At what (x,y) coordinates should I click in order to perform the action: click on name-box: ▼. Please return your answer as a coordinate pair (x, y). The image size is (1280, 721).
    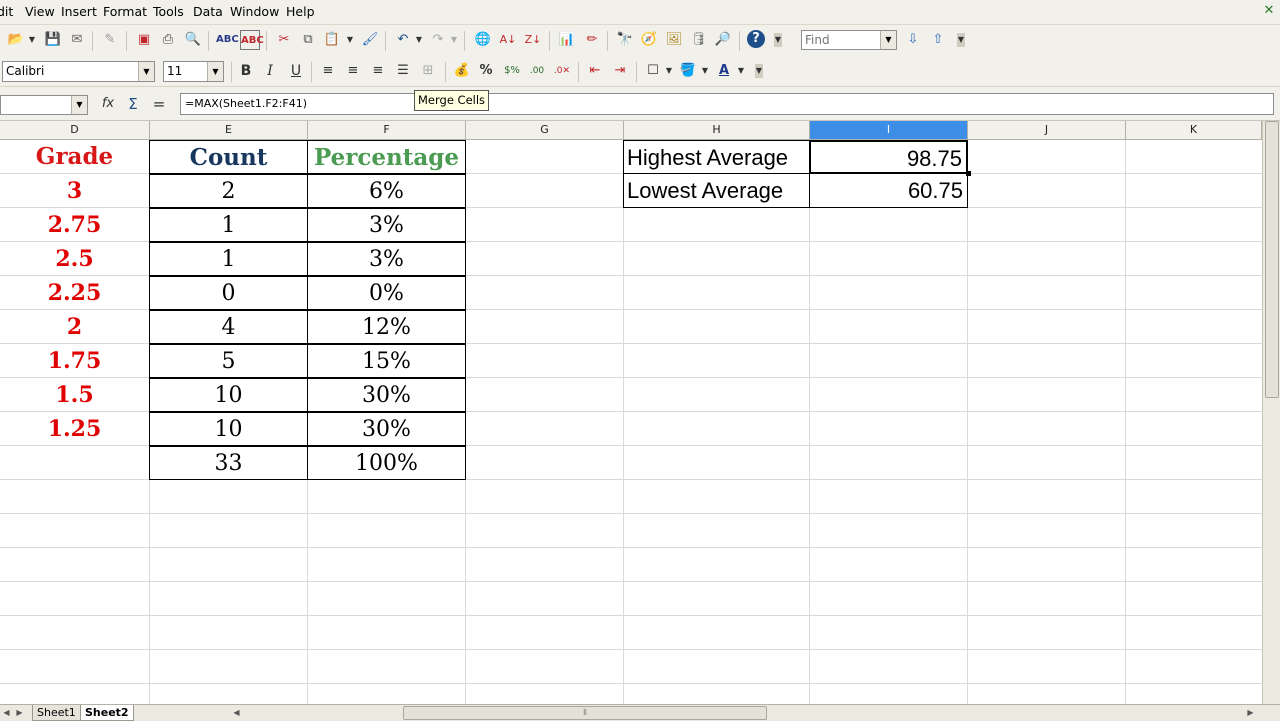
    Looking at the image, I should click on (44, 105).